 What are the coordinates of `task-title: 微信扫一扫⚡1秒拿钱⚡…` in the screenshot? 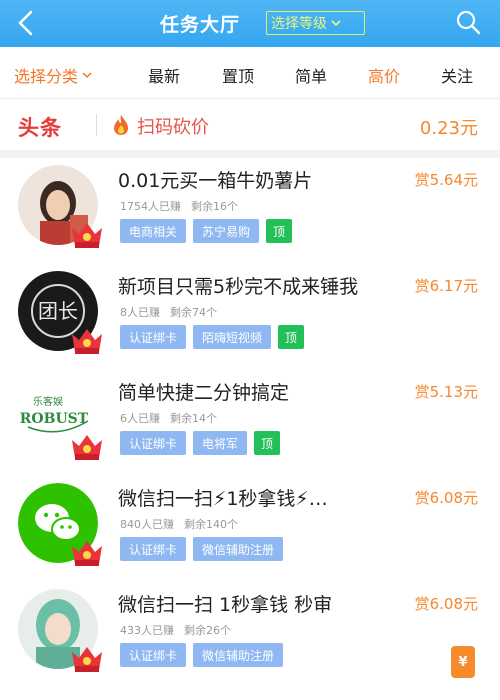 It's located at (223, 499).